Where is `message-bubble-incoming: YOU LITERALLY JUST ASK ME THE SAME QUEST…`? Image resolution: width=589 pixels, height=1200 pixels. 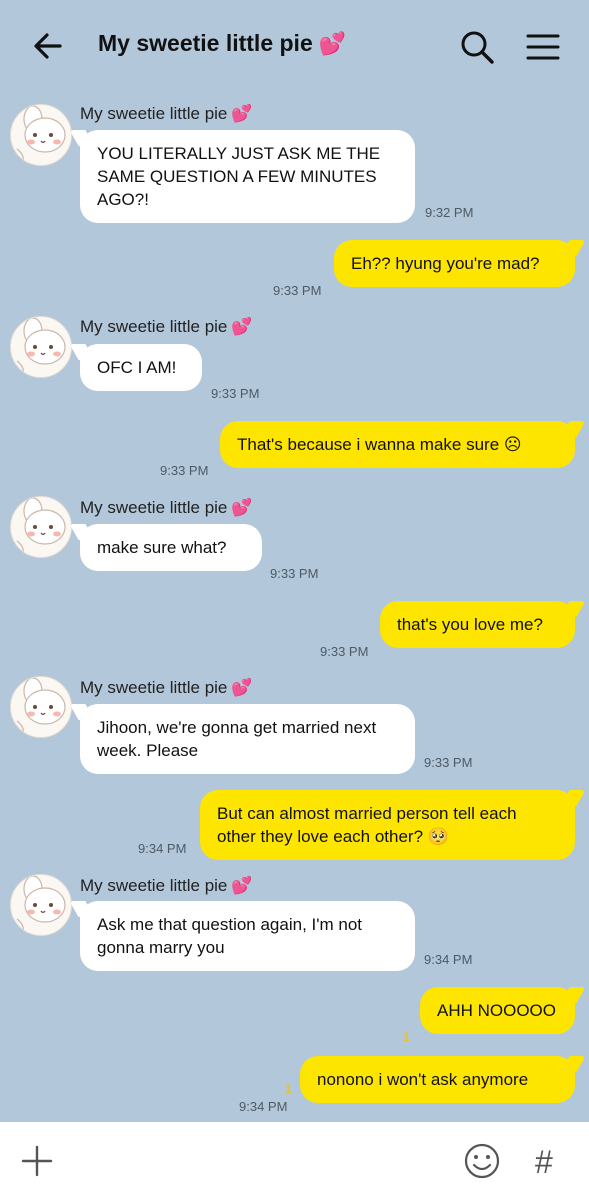 message-bubble-incoming: YOU LITERALLY JUST ASK ME THE SAME QUEST… is located at coordinates (247, 176).